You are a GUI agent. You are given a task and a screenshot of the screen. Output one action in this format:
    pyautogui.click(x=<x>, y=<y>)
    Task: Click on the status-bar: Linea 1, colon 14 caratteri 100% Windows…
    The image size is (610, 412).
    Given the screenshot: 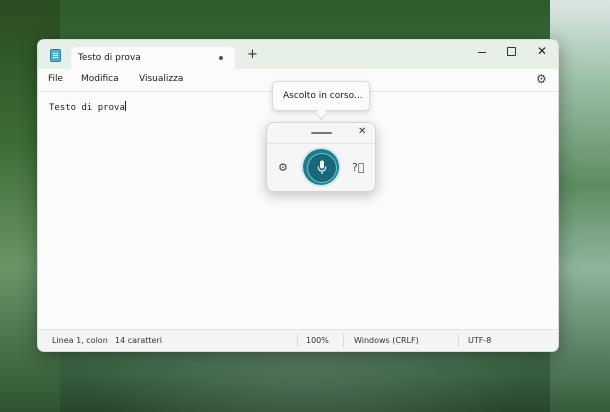 What is the action you would take?
    pyautogui.click(x=298, y=340)
    